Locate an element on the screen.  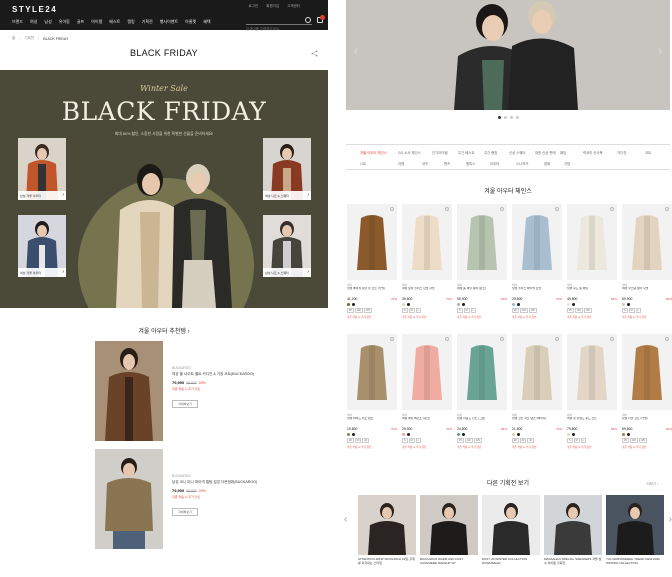
category-tile: 남성 니트 & 스웨터 is located at coordinates (287, 246).